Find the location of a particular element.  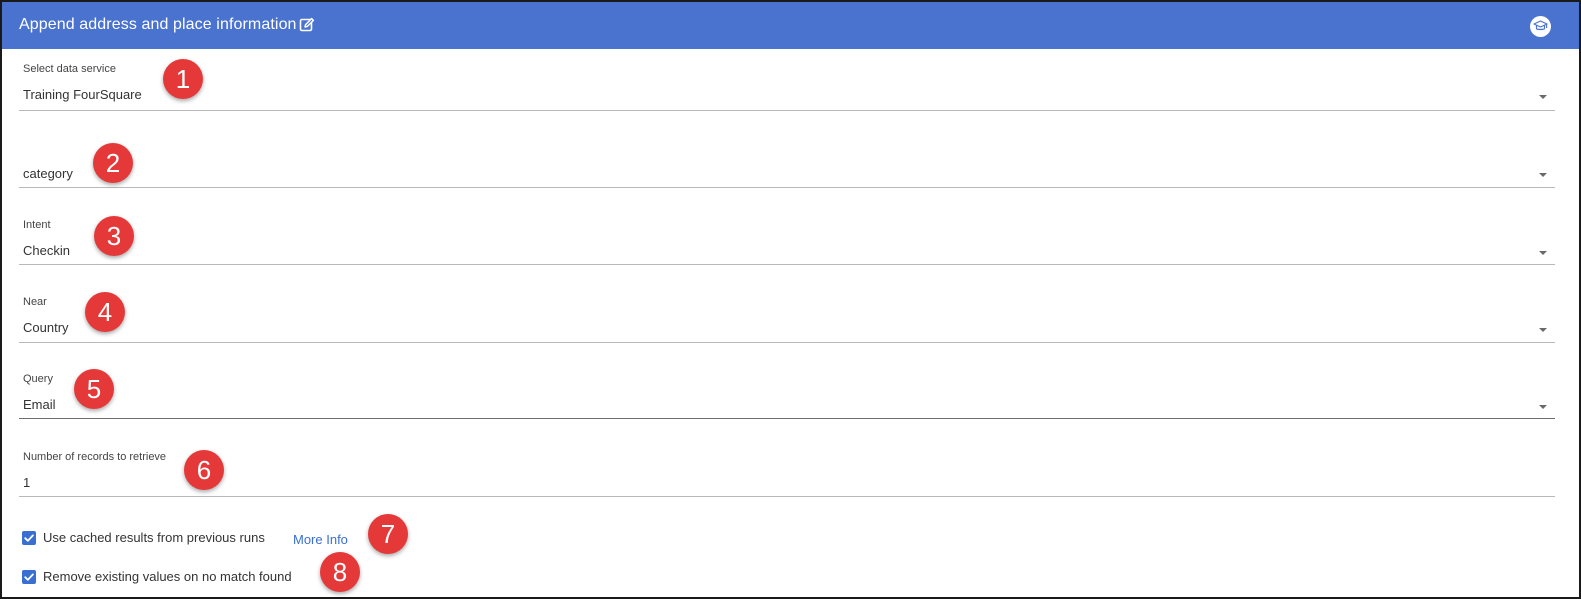

intent-label: Intent is located at coordinates (37, 225).